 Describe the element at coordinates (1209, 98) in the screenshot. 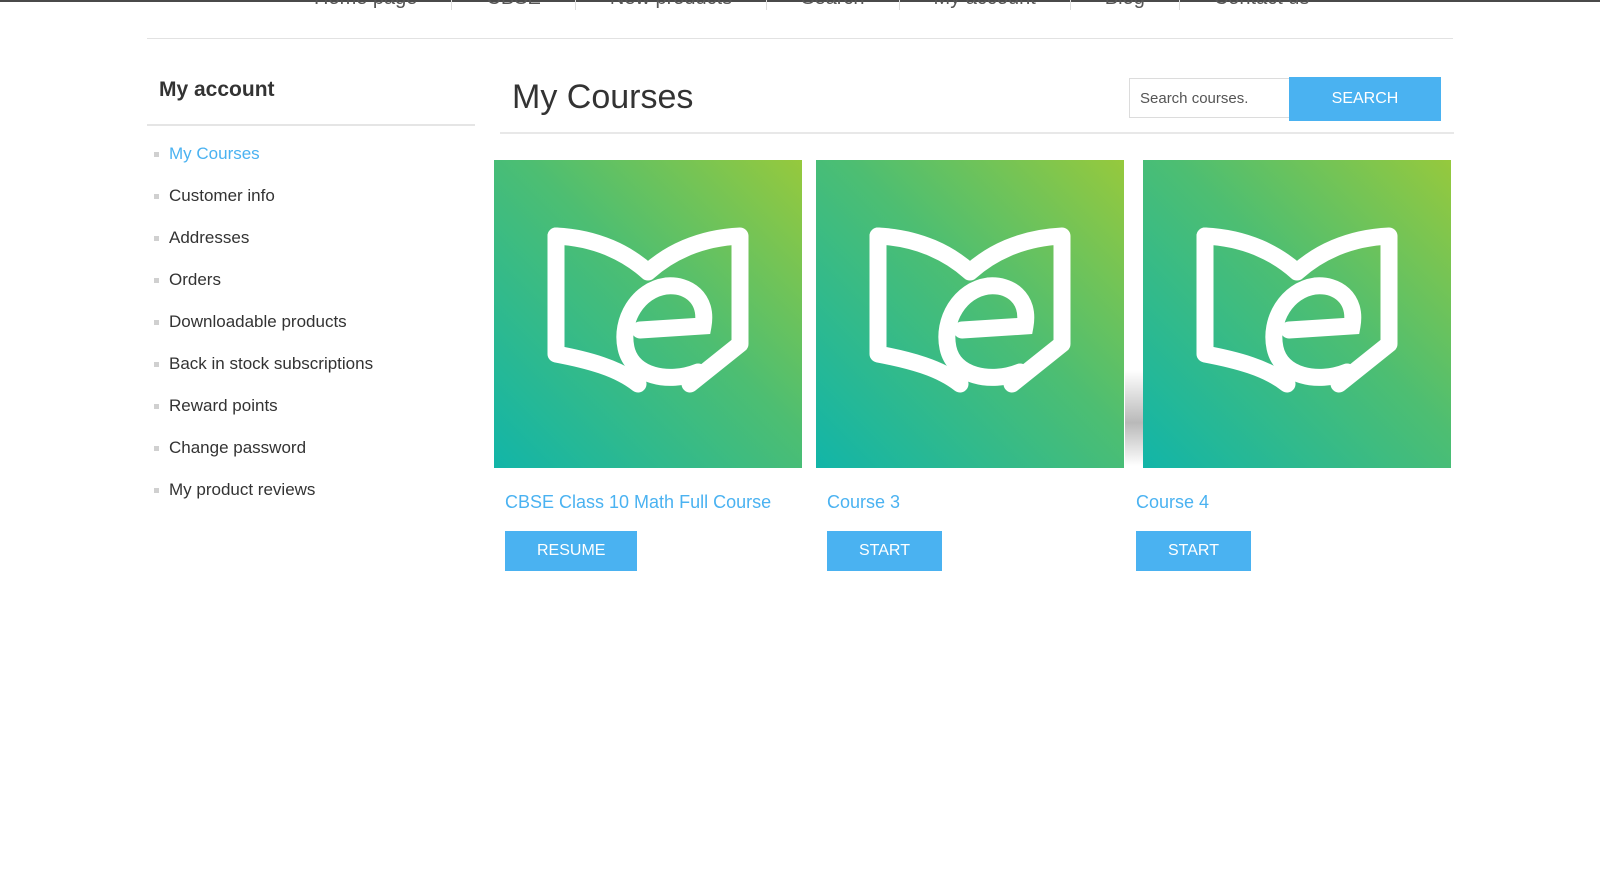

I see `search-input` at that location.